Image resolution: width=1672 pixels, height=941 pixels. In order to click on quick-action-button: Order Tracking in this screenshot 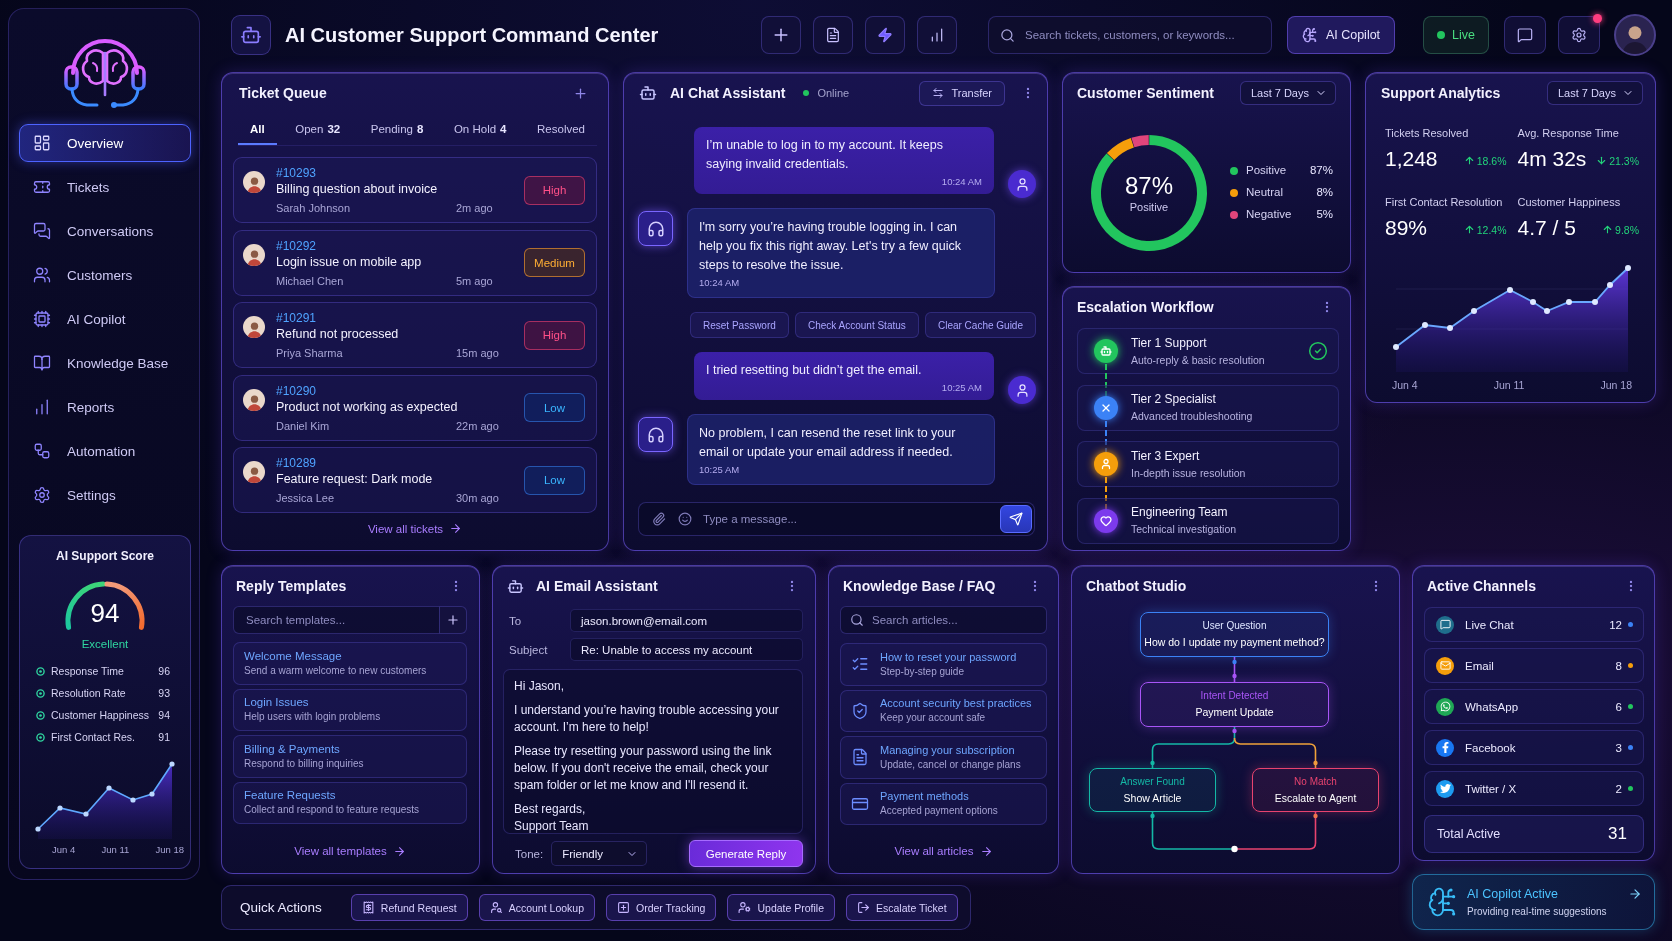, I will do `click(661, 907)`.